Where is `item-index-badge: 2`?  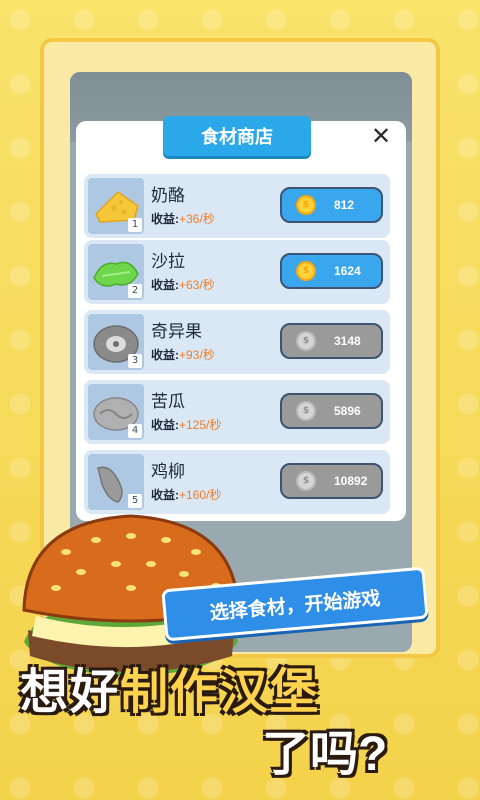
item-index-badge: 2 is located at coordinates (135, 291).